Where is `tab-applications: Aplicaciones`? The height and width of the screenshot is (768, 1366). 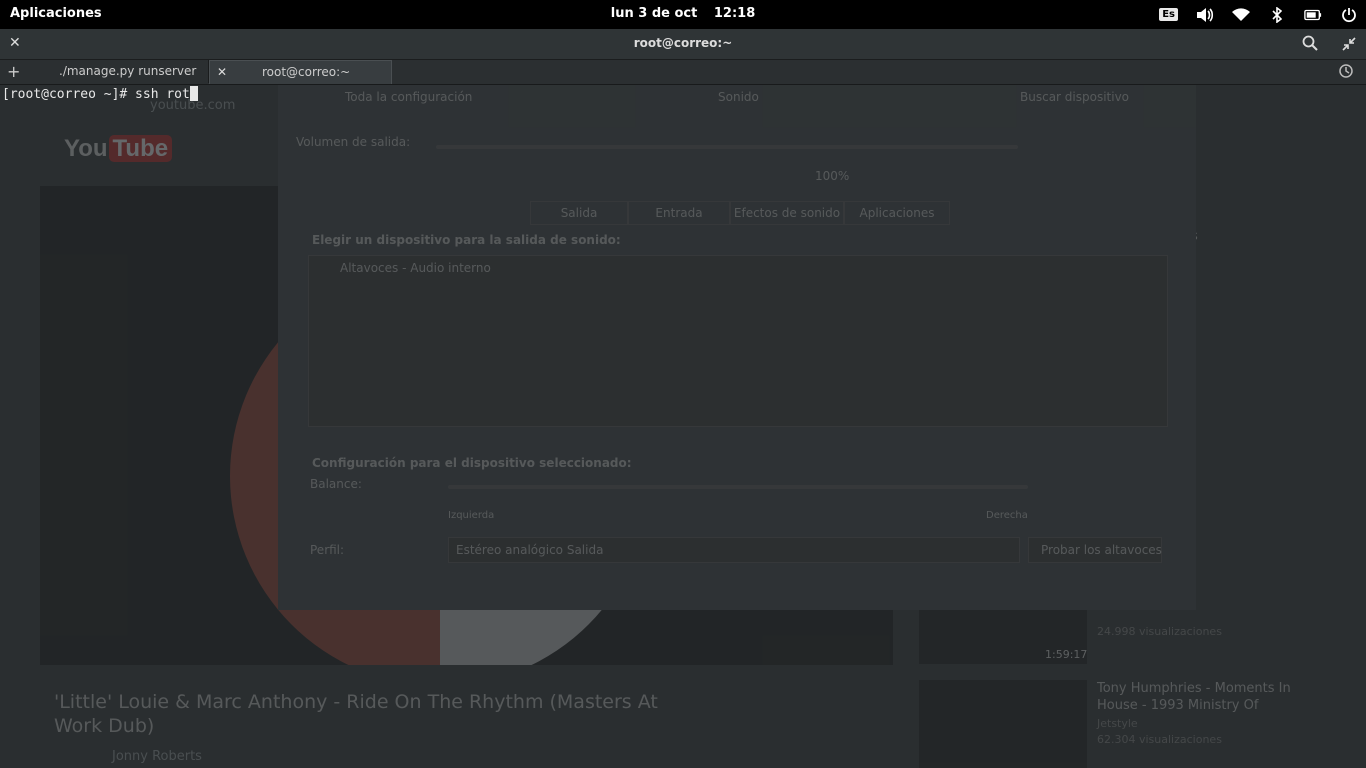 tab-applications: Aplicaciones is located at coordinates (897, 213).